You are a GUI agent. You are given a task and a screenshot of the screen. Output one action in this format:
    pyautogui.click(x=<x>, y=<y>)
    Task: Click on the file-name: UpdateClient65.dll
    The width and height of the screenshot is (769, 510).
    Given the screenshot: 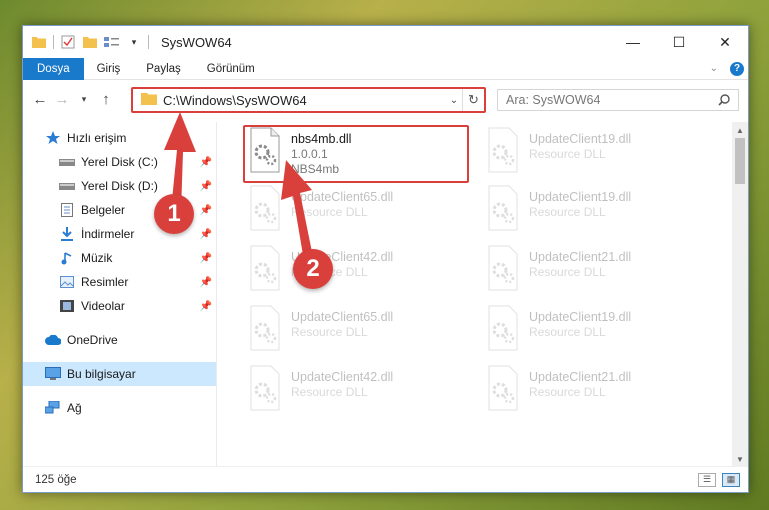 What is the action you would take?
    pyautogui.click(x=342, y=317)
    